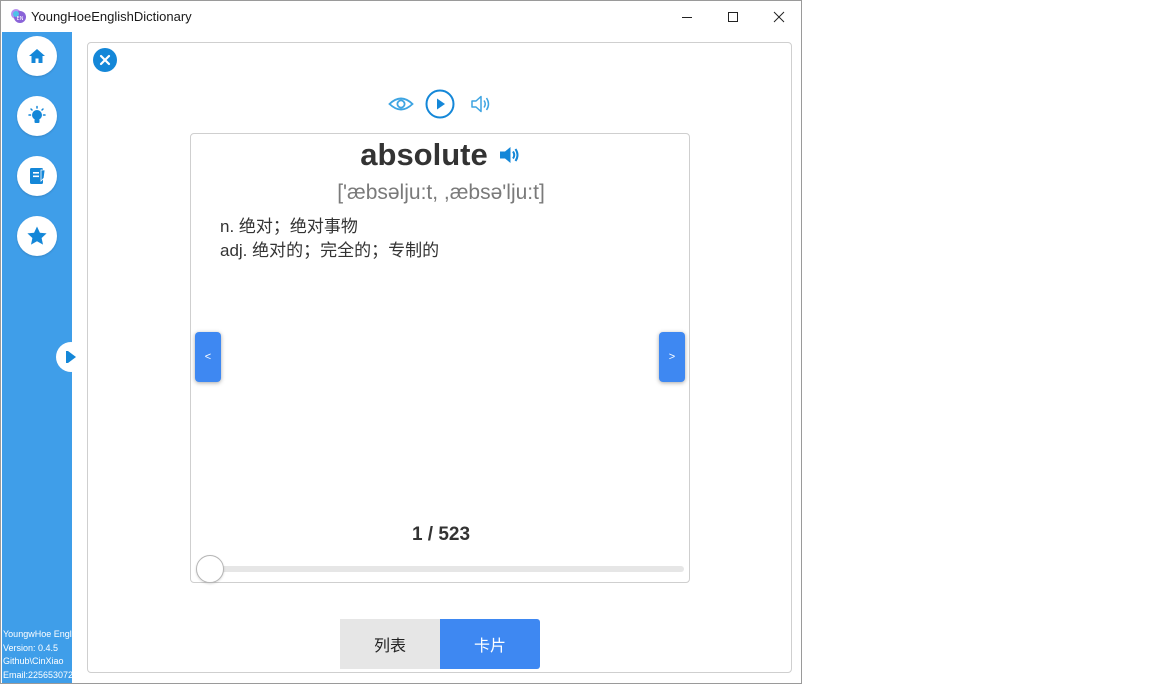 This screenshot has height=684, width=1152. I want to click on lightbulb-icon, so click(37, 114).